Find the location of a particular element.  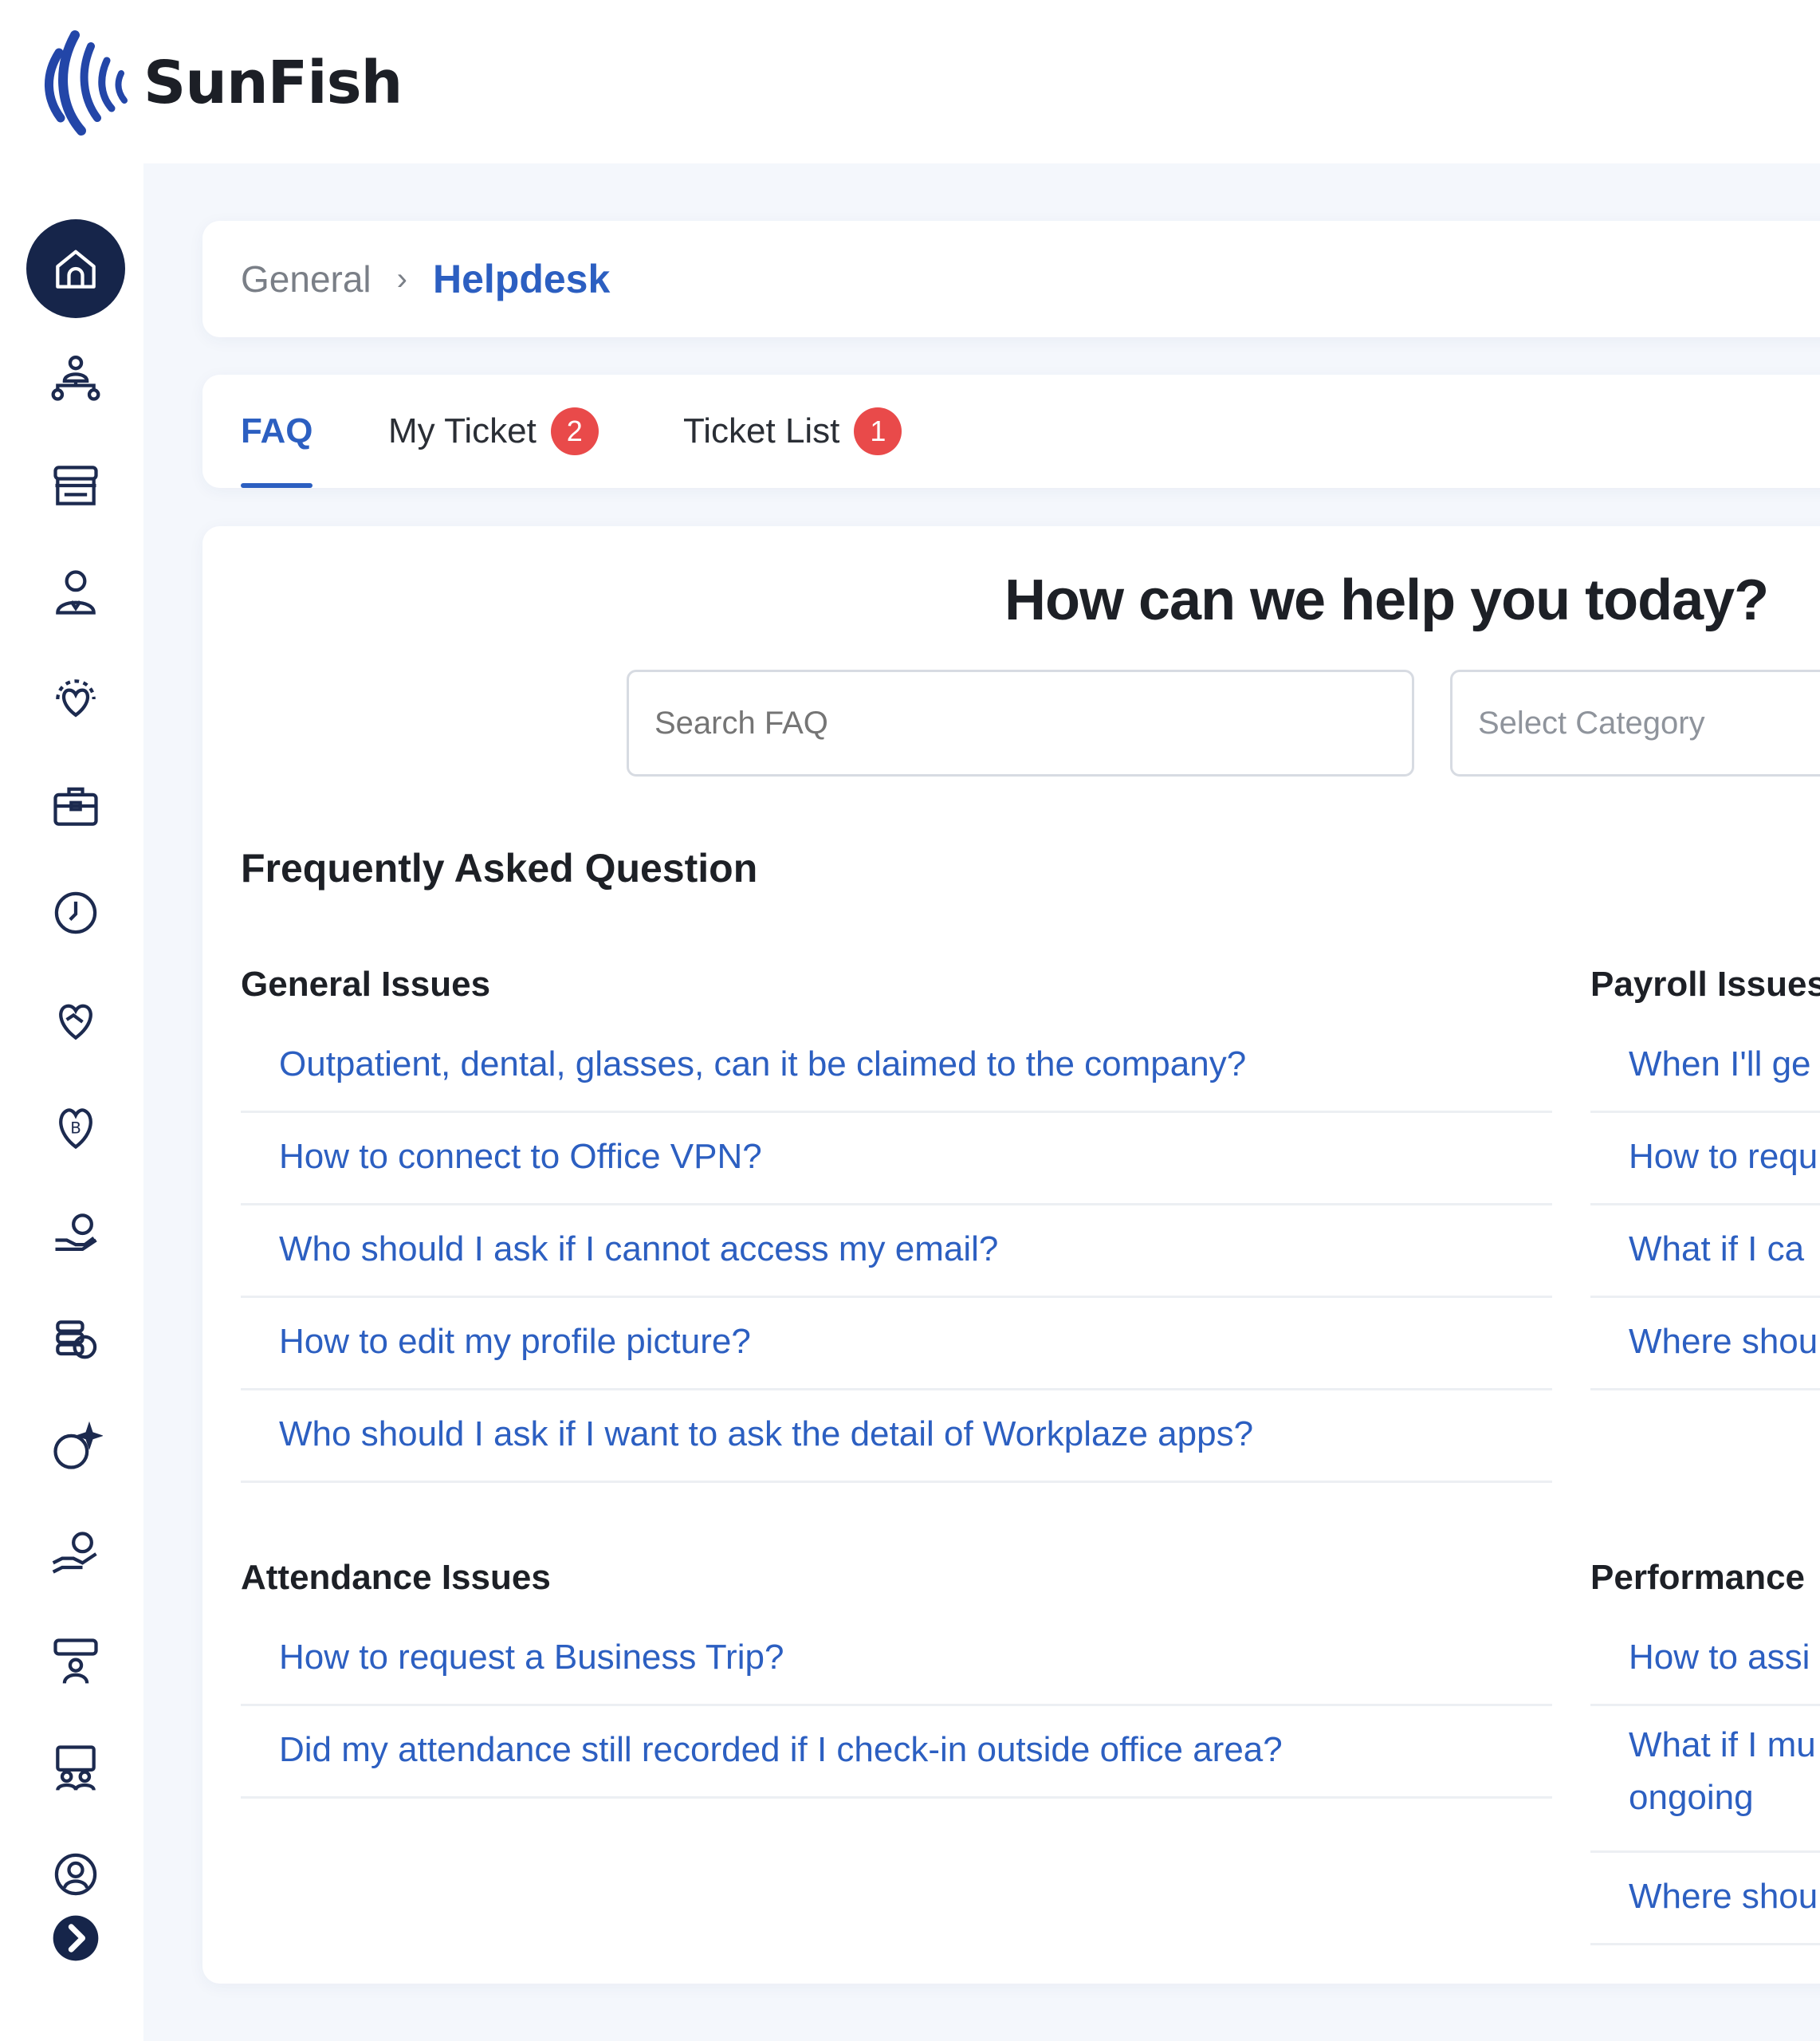

briefcase-icon is located at coordinates (75, 806).